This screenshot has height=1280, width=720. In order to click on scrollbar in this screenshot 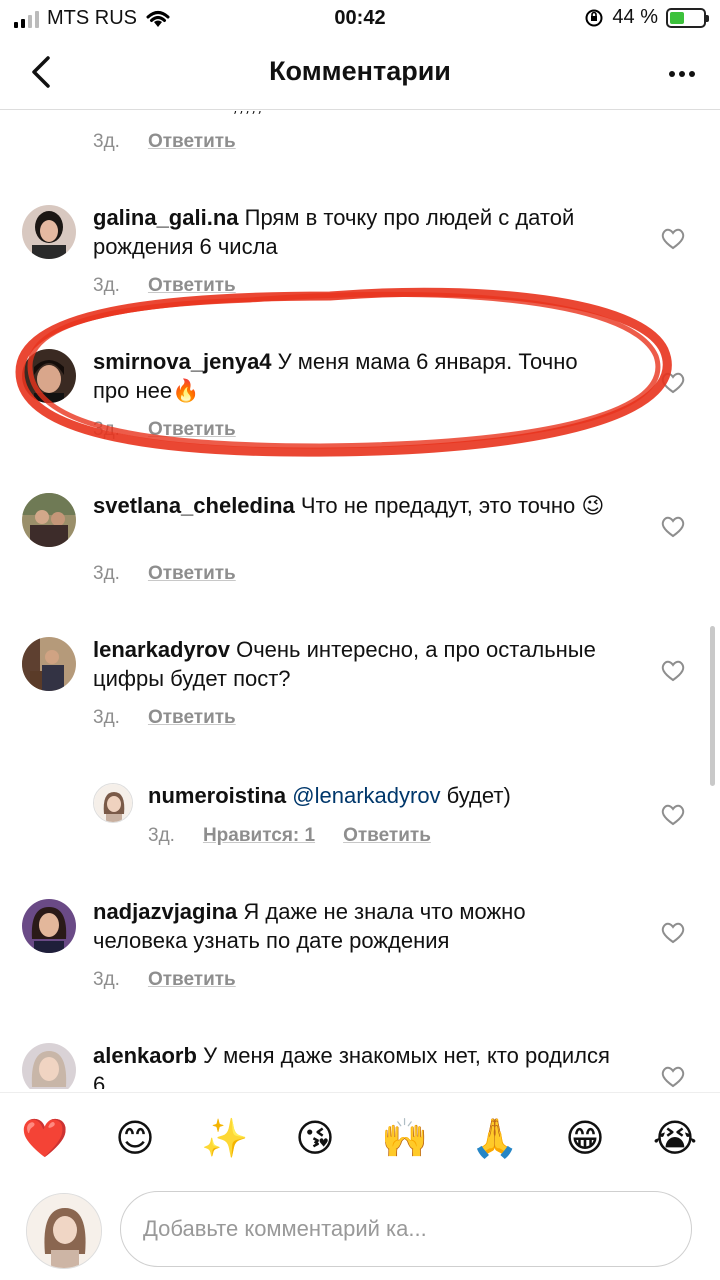, I will do `click(712, 706)`.